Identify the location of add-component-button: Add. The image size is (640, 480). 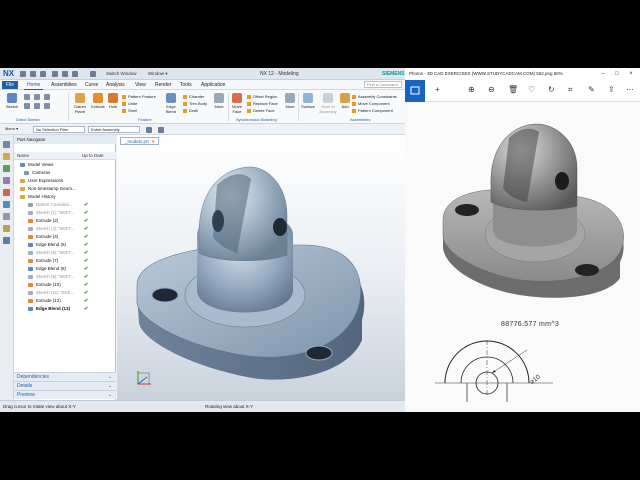
(345, 101).